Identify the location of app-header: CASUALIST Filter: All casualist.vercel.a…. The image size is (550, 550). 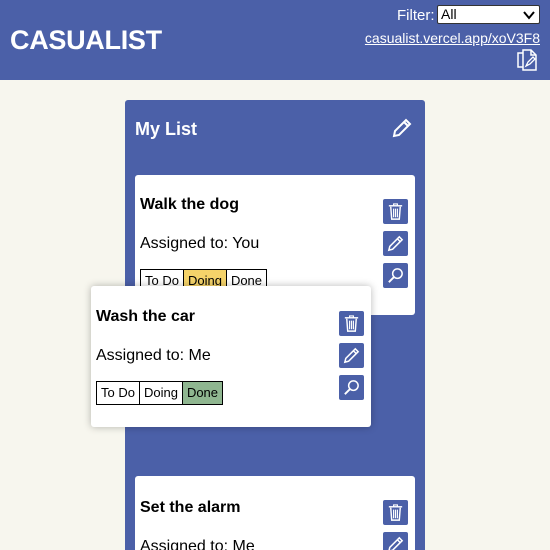
(275, 40).